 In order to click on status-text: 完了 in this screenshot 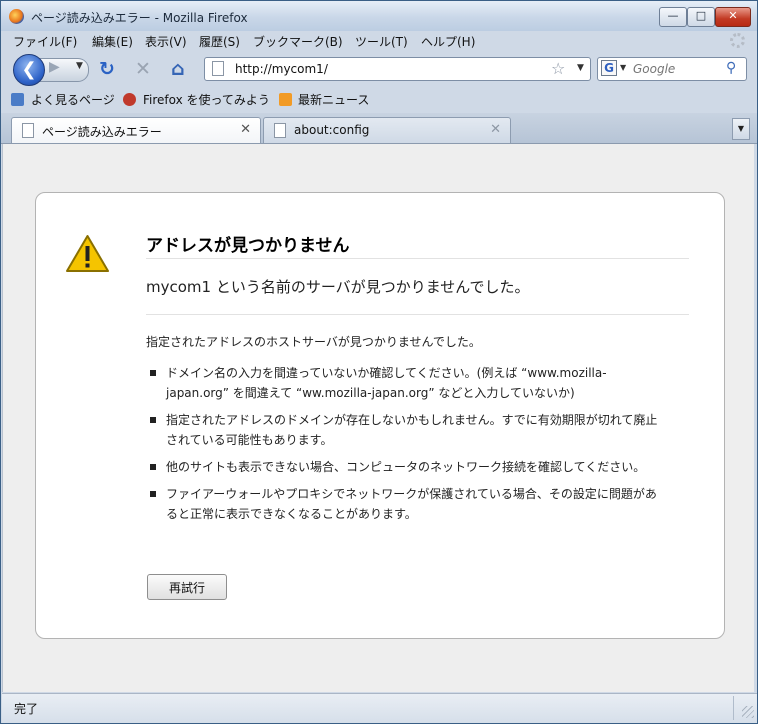, I will do `click(26, 709)`.